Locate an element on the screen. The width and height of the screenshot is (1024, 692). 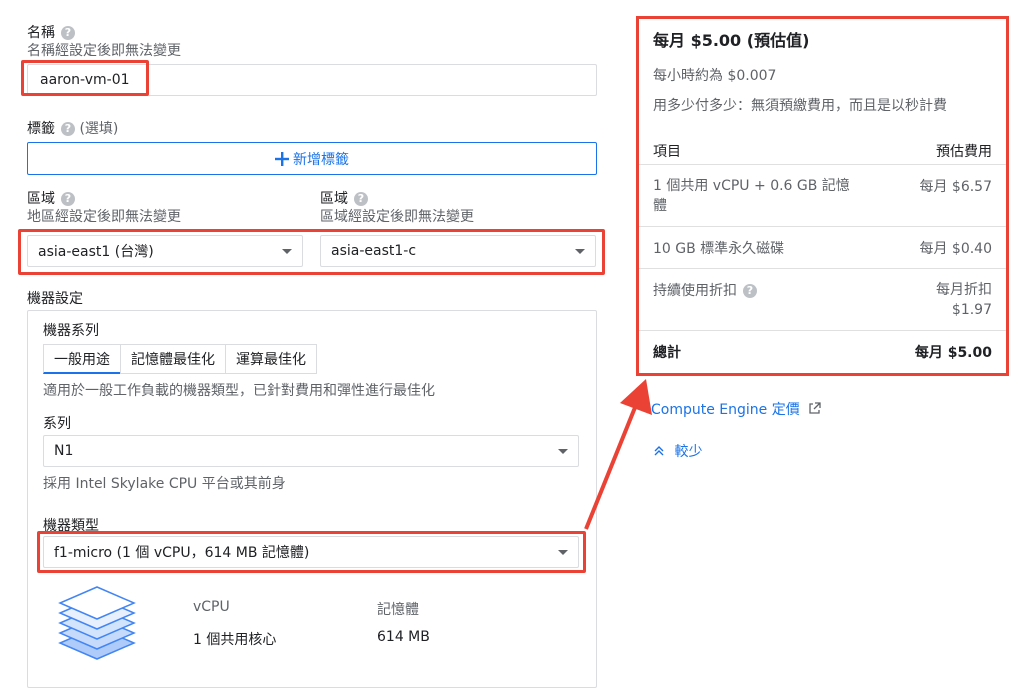
machine-family-tabs: 一般用途 記憶體最佳化 運算最佳化 is located at coordinates (180, 359).